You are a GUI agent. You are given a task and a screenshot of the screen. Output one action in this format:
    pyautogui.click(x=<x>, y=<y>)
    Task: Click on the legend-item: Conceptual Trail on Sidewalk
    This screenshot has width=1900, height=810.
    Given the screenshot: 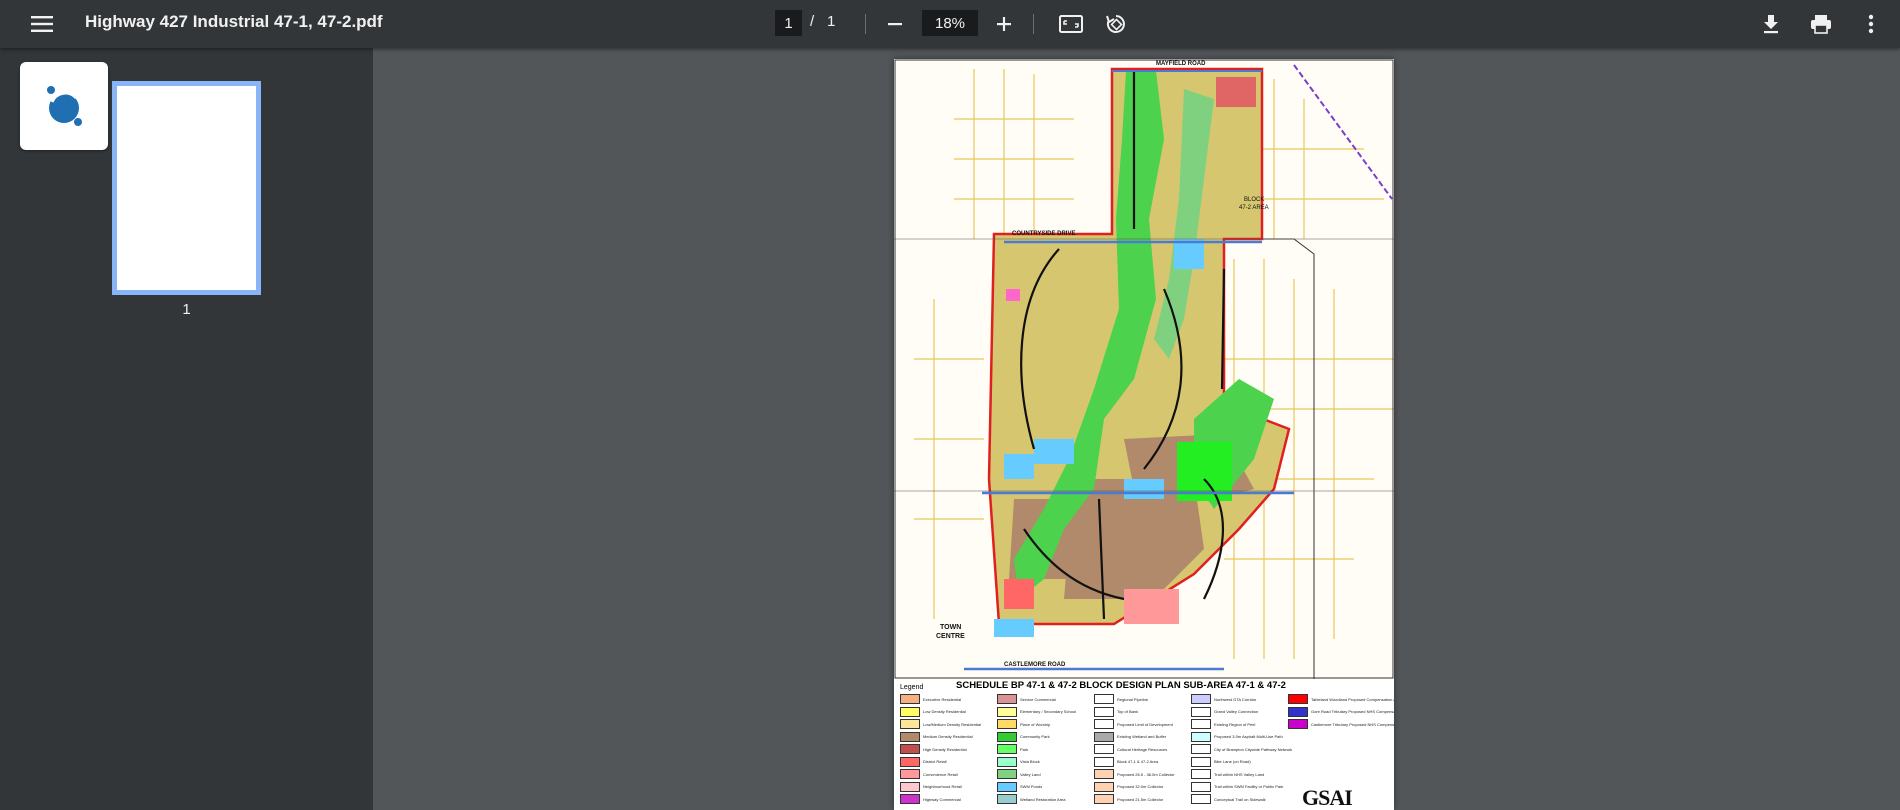 What is the action you would take?
    pyautogui.click(x=1228, y=799)
    